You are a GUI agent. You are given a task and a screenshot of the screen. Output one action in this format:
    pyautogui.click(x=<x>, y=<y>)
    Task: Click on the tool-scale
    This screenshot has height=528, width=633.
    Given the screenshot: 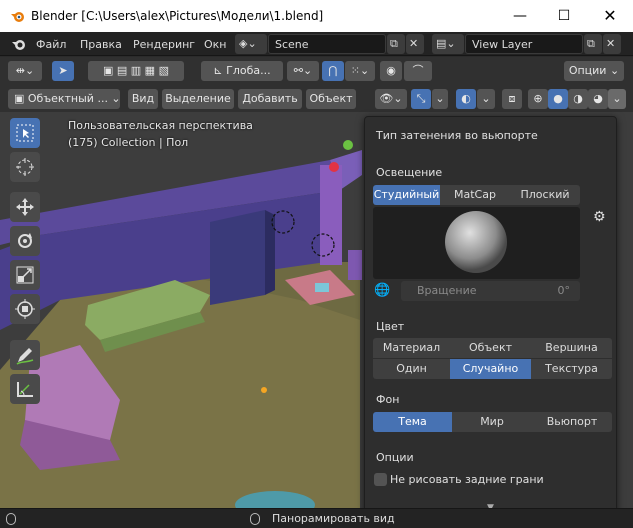 What is the action you would take?
    pyautogui.click(x=25, y=275)
    